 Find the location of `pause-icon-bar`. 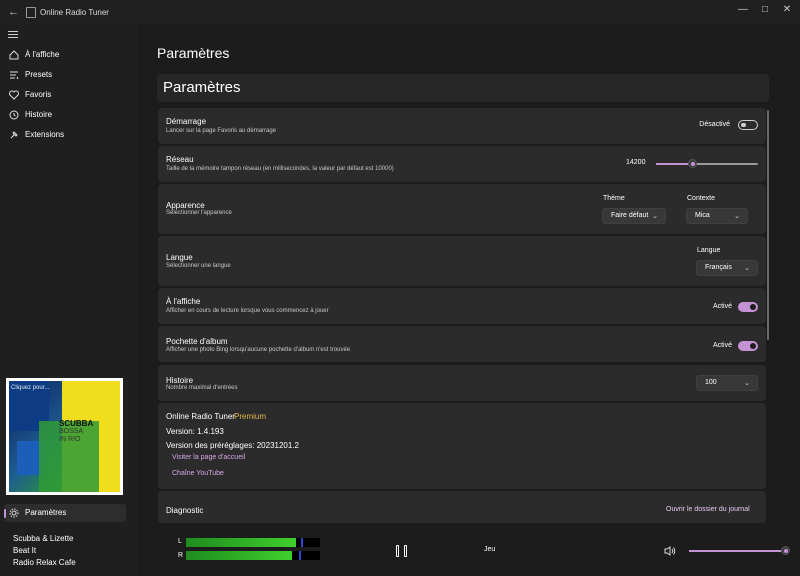

pause-icon-bar is located at coordinates (405, 551).